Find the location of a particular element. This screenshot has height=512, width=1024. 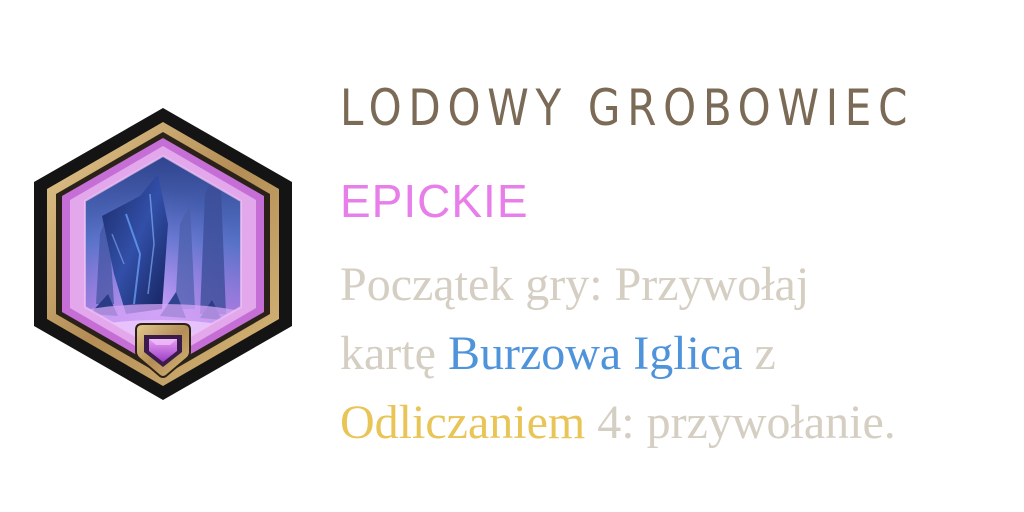

description-line-1: Początek gry: Przywołaj is located at coordinates (575, 284).